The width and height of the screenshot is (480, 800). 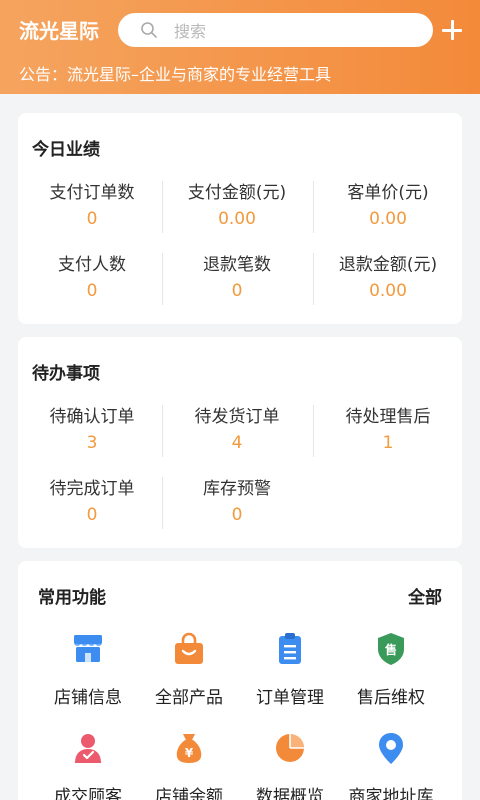 I want to click on customer-icon, so click(x=88, y=748).